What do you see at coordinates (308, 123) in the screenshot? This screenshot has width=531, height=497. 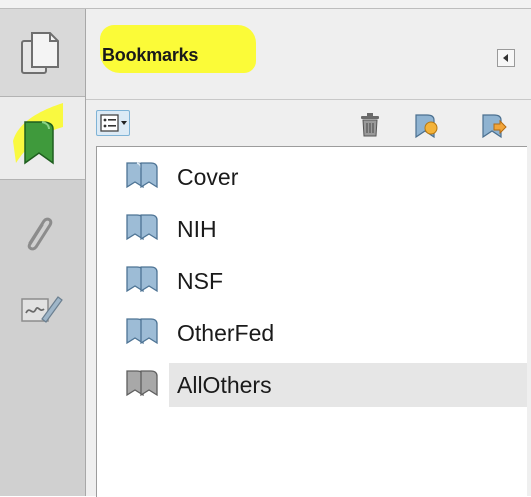 I see `bookmarks-toolbar` at bounding box center [308, 123].